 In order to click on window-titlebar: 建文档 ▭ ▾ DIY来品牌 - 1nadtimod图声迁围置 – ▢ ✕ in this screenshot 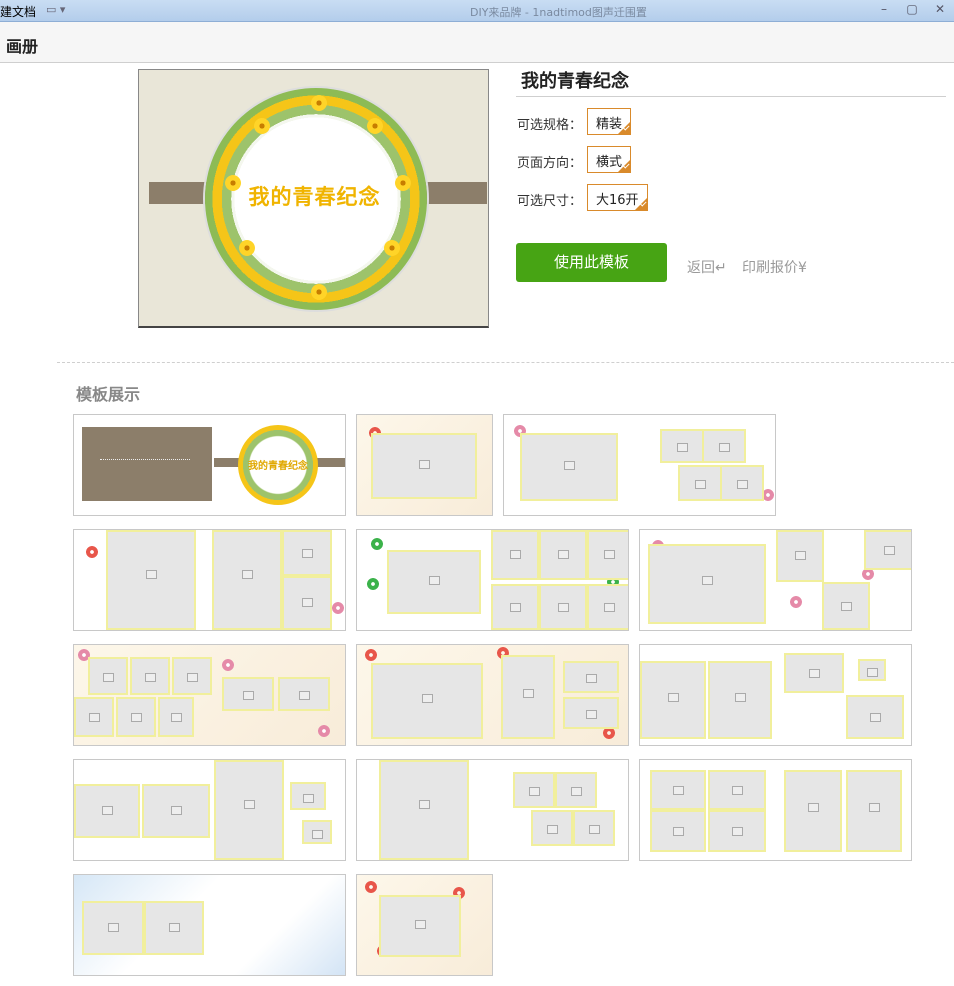, I will do `click(477, 11)`.